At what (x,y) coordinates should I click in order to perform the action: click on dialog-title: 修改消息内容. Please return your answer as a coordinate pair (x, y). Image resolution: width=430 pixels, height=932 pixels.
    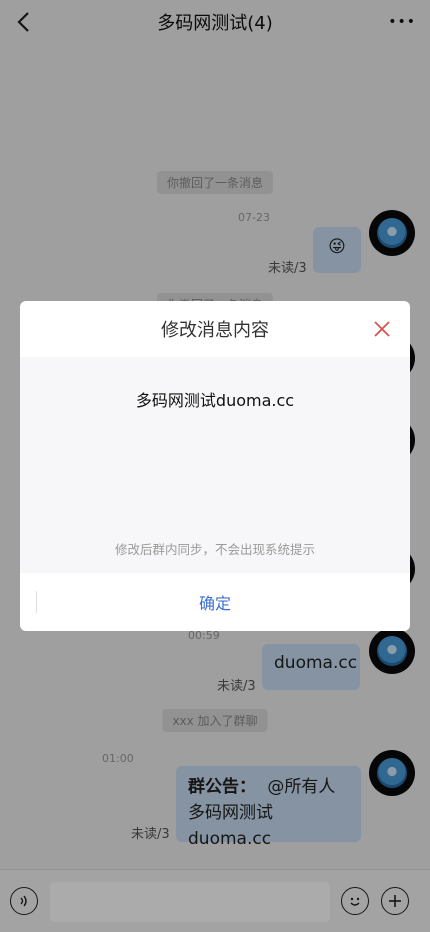
    Looking at the image, I should click on (215, 330).